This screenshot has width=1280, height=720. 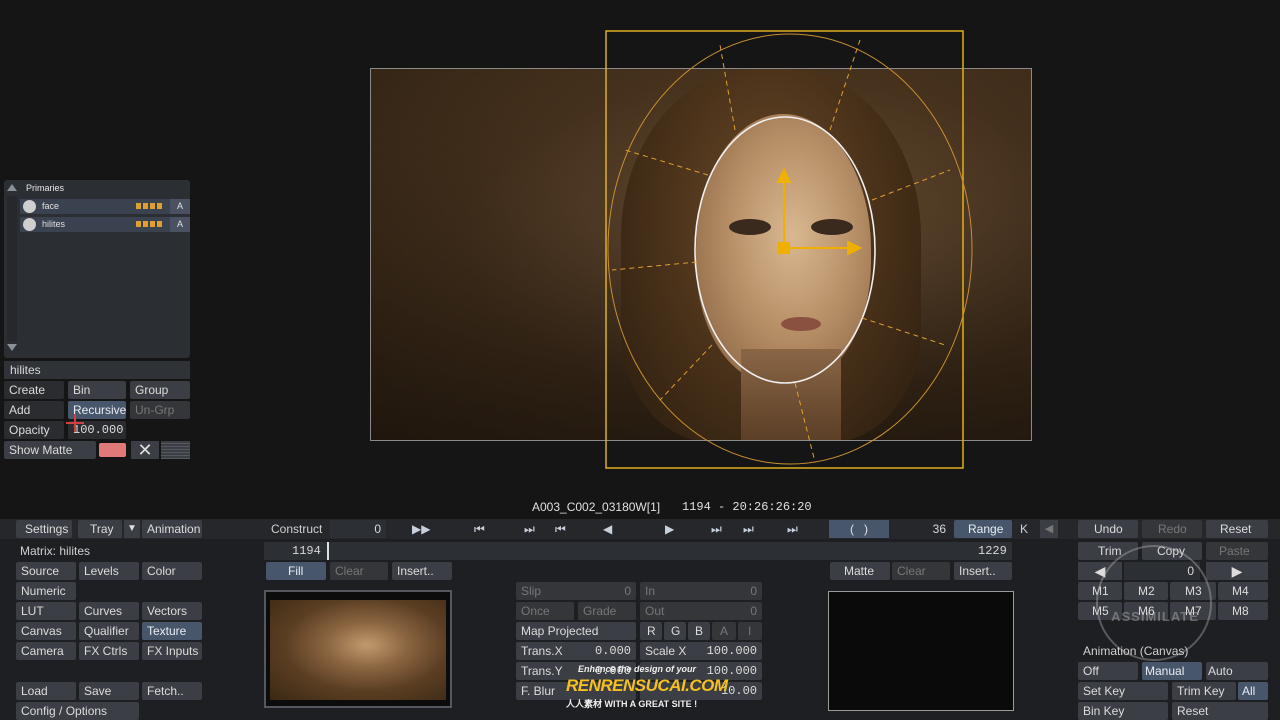 What do you see at coordinates (699, 631) in the screenshot?
I see `channel-b: B` at bounding box center [699, 631].